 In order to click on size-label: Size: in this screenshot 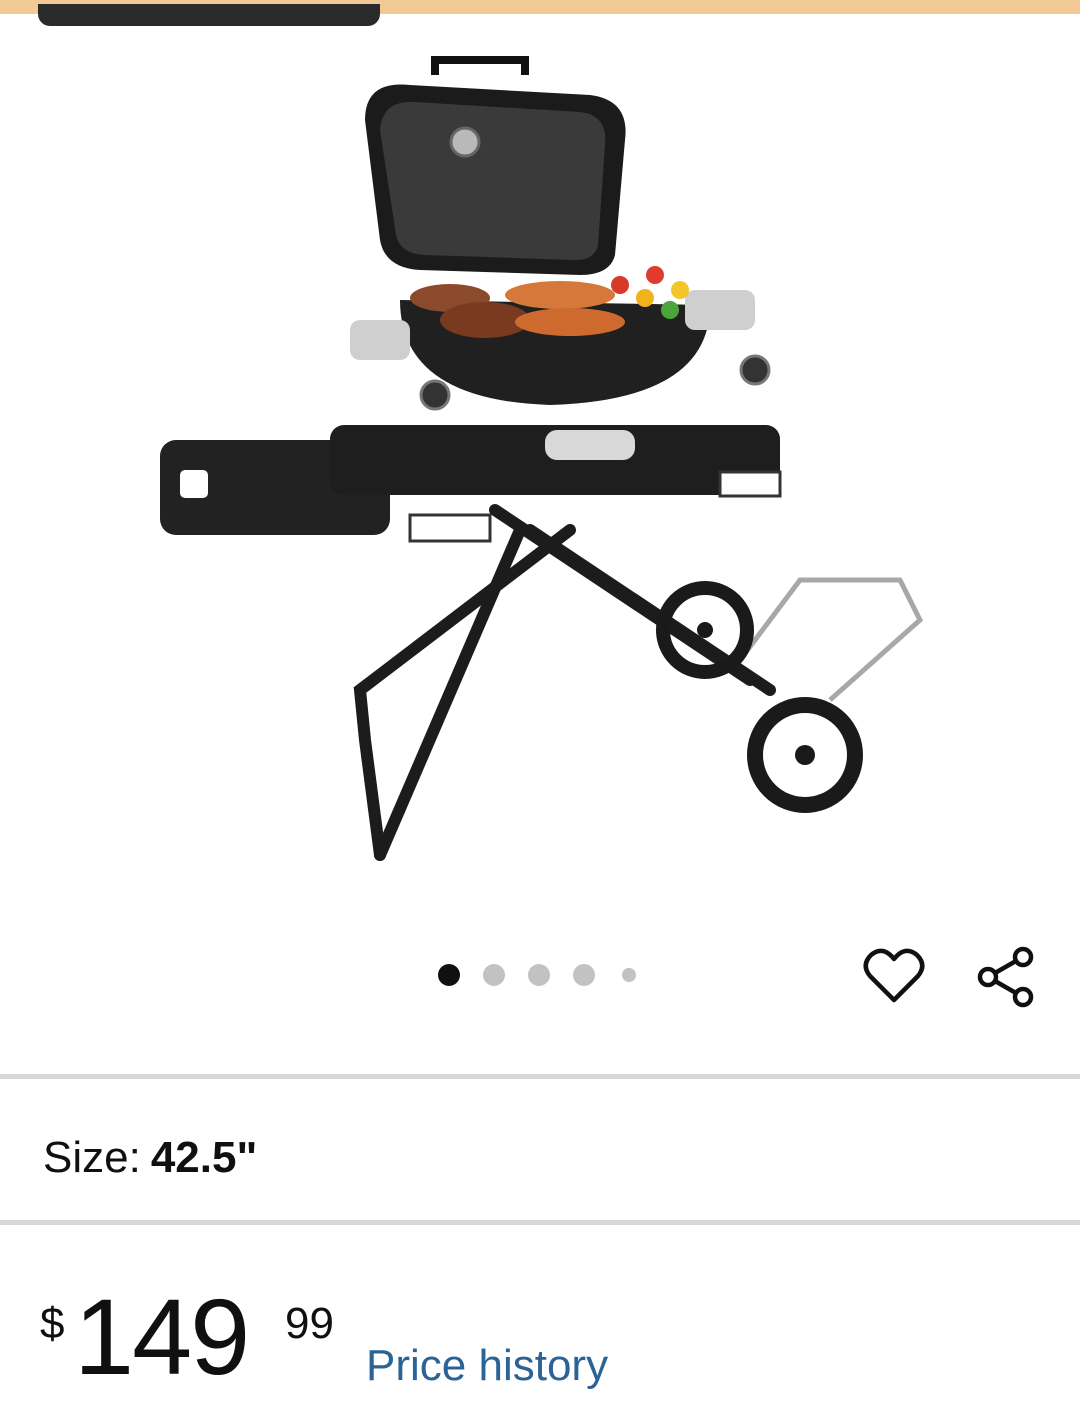, I will do `click(92, 1157)`.